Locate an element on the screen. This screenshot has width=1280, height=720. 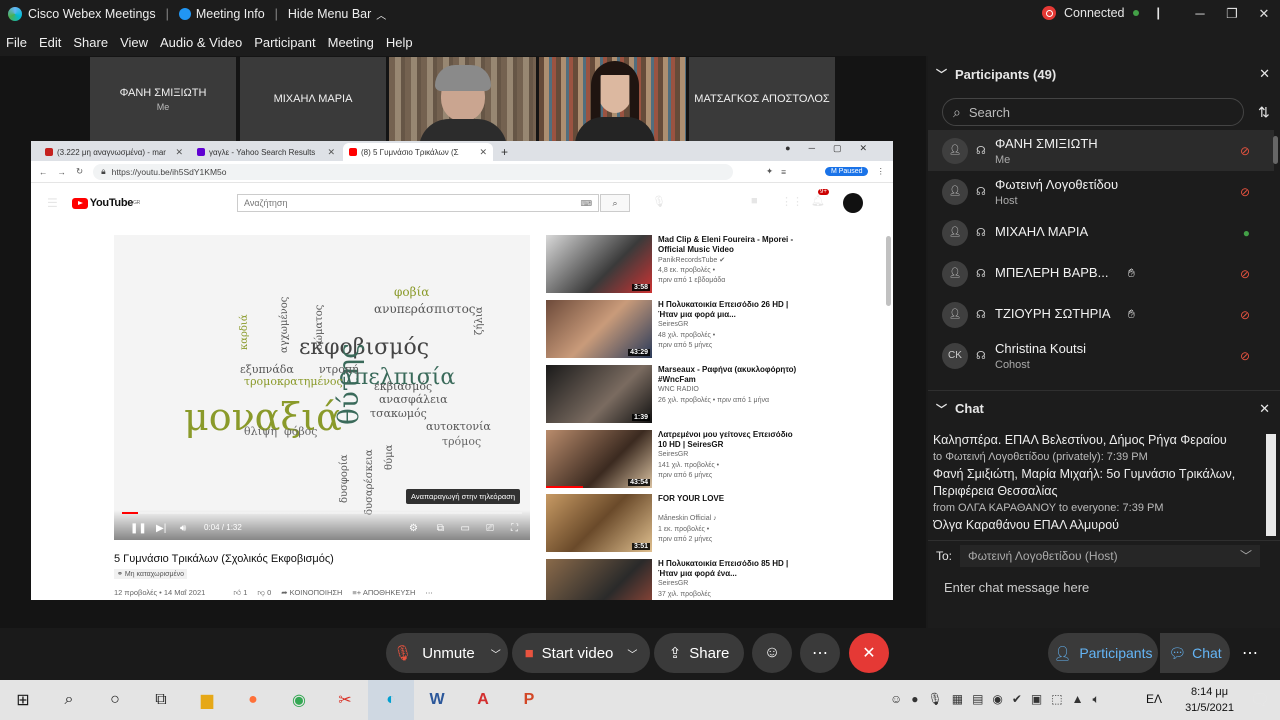
cortana-button: ○ is located at coordinates (115, 700).